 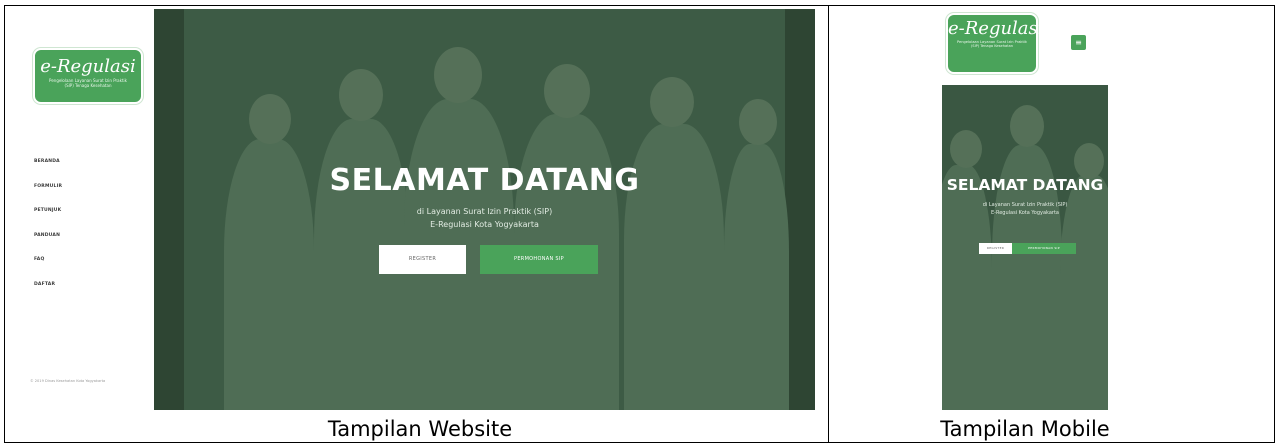 What do you see at coordinates (68, 381) in the screenshot?
I see `copyright-text: © 2019 Dinas Kesehatan Kota Yogyakarta` at bounding box center [68, 381].